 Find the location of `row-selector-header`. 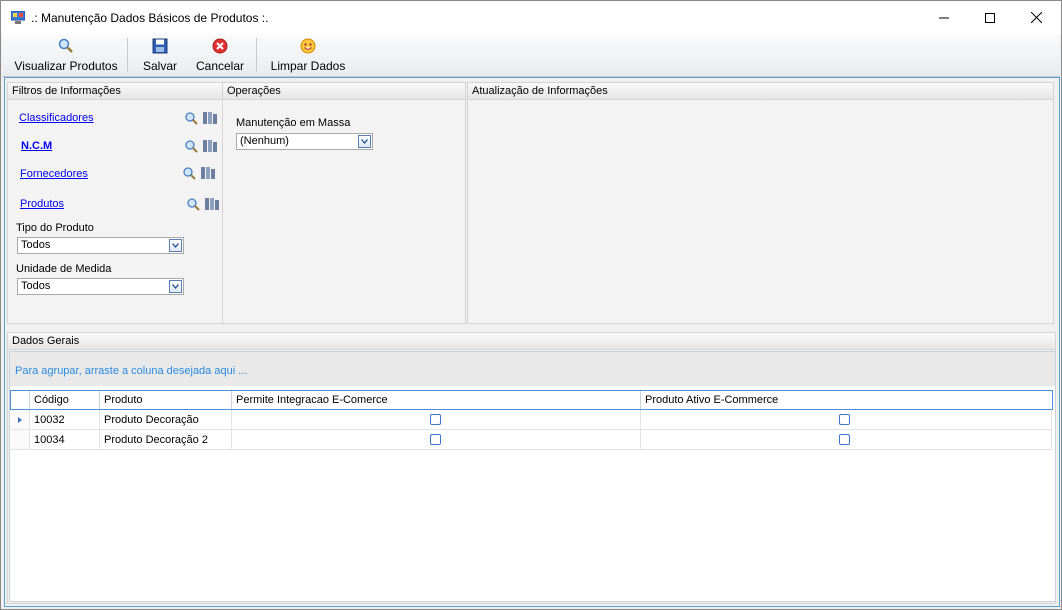

row-selector-header is located at coordinates (20, 400).